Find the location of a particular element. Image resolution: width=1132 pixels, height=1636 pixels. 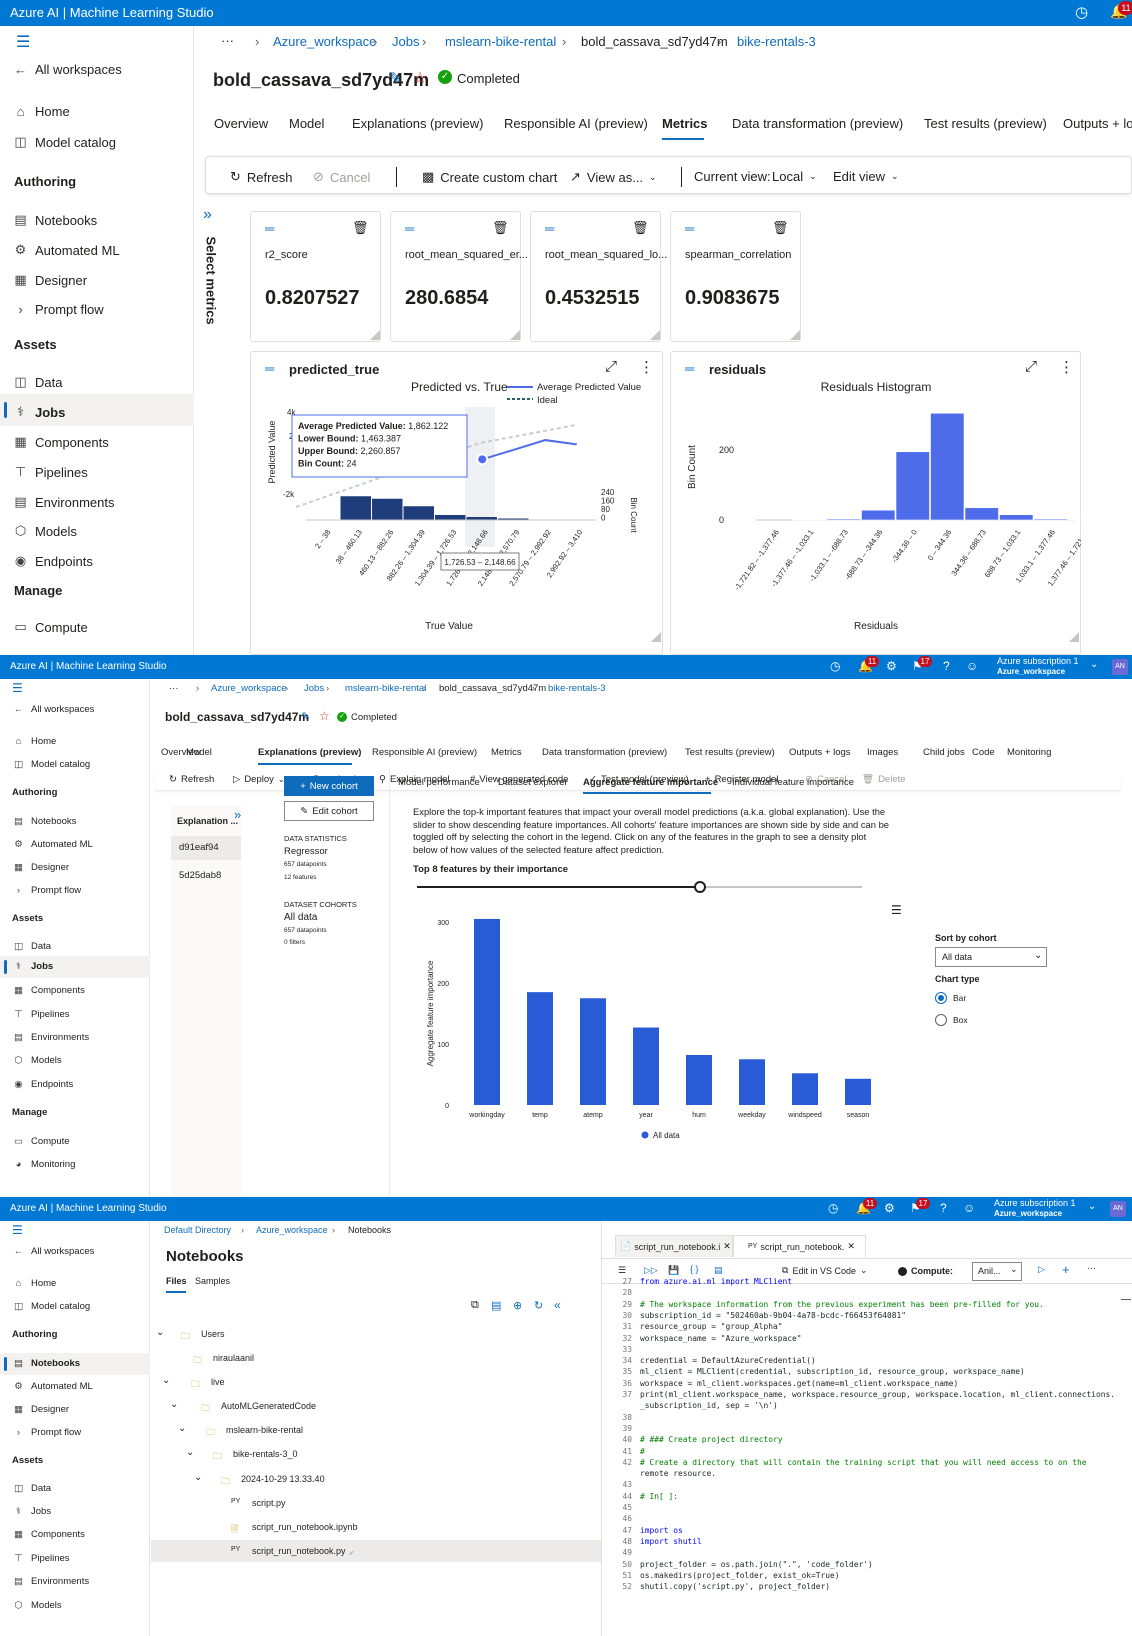

tree-item: AutoMLGeneratedCode is located at coordinates (268, 1406).